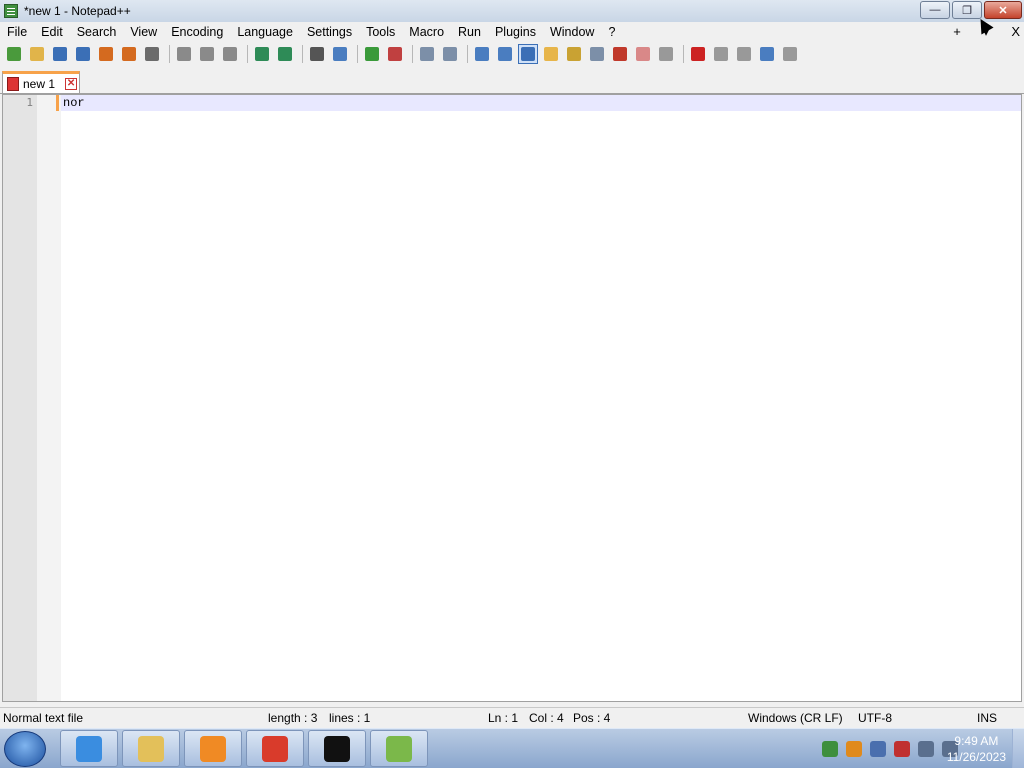 The width and height of the screenshot is (1024, 768). I want to click on close-button: ✕, so click(1003, 10).